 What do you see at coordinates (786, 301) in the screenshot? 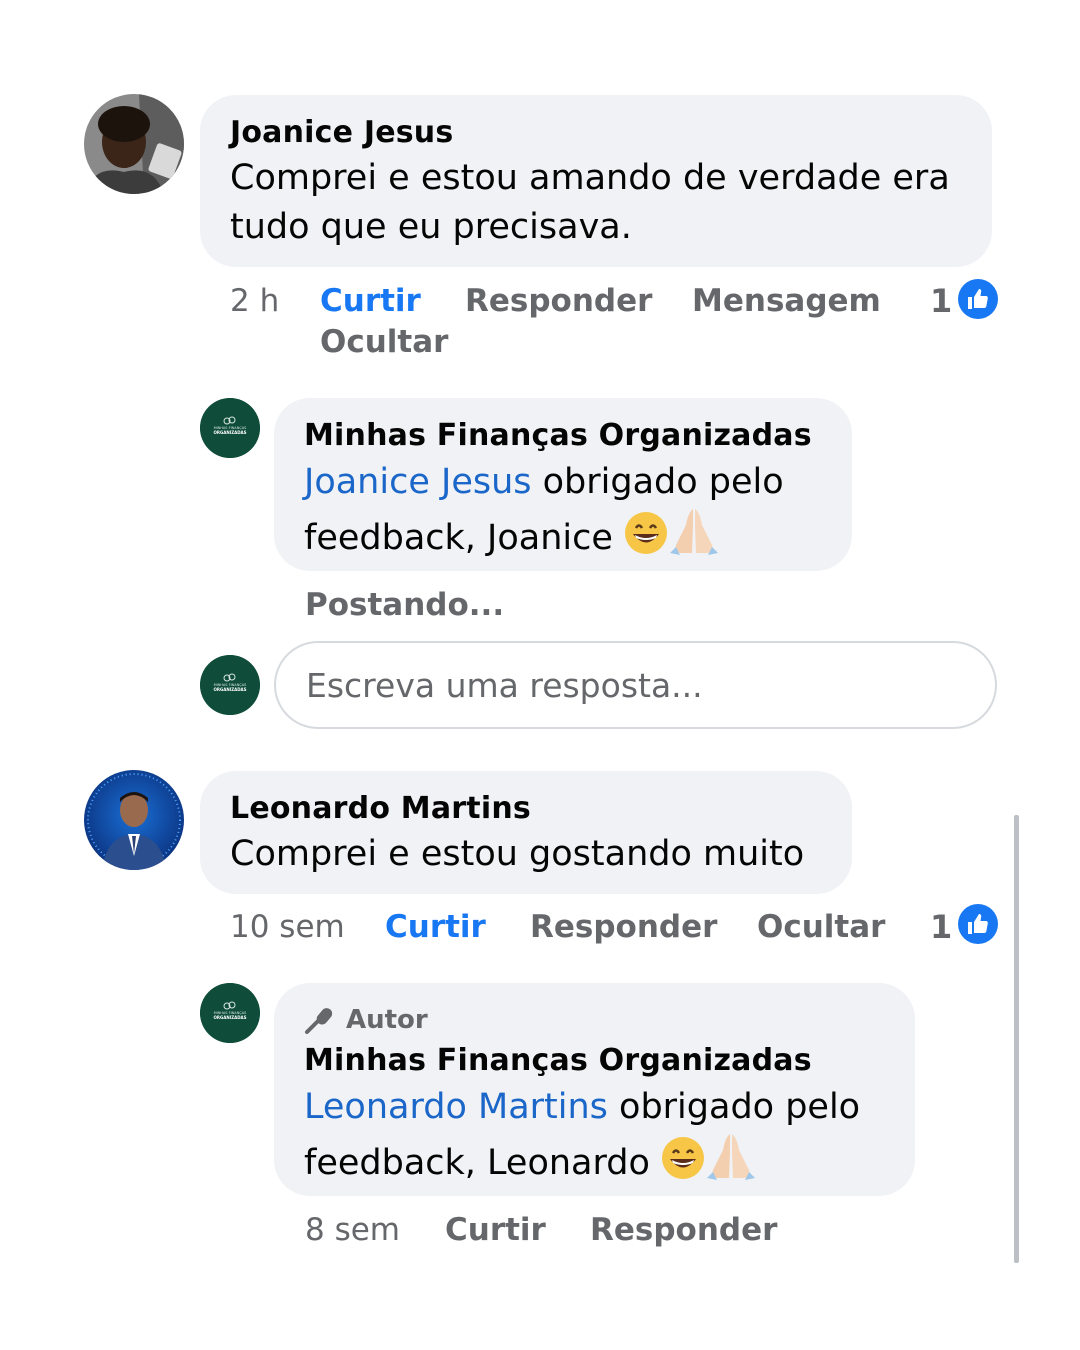
I see `message-button: Mensagem` at bounding box center [786, 301].